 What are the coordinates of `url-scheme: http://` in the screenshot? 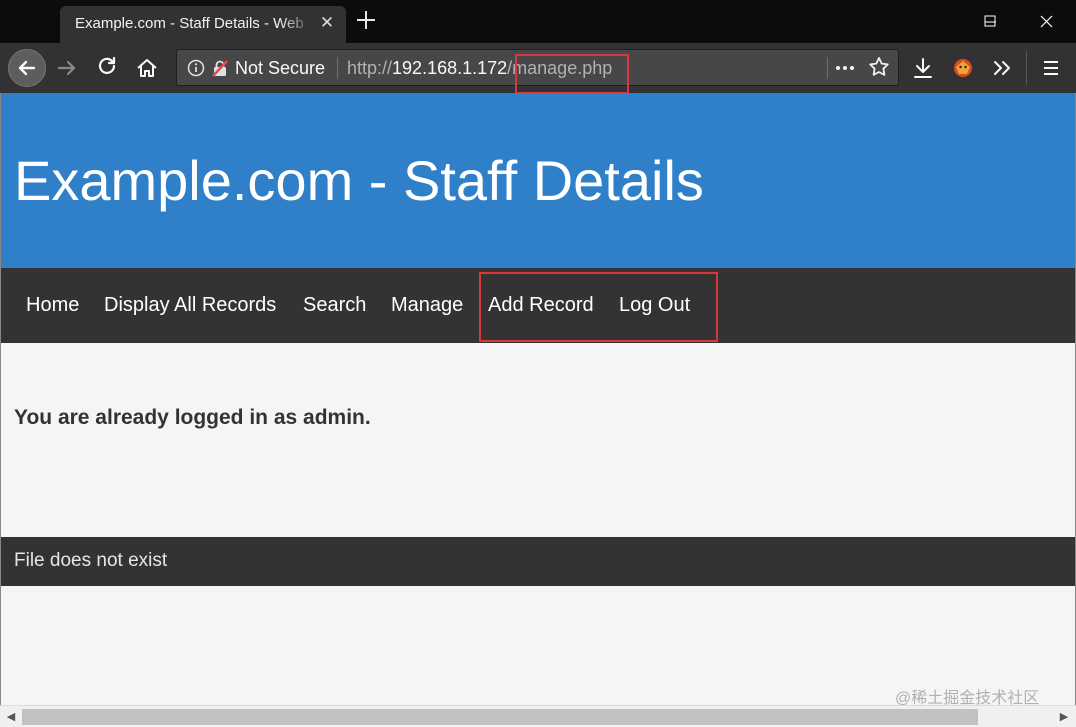 It's located at (370, 68).